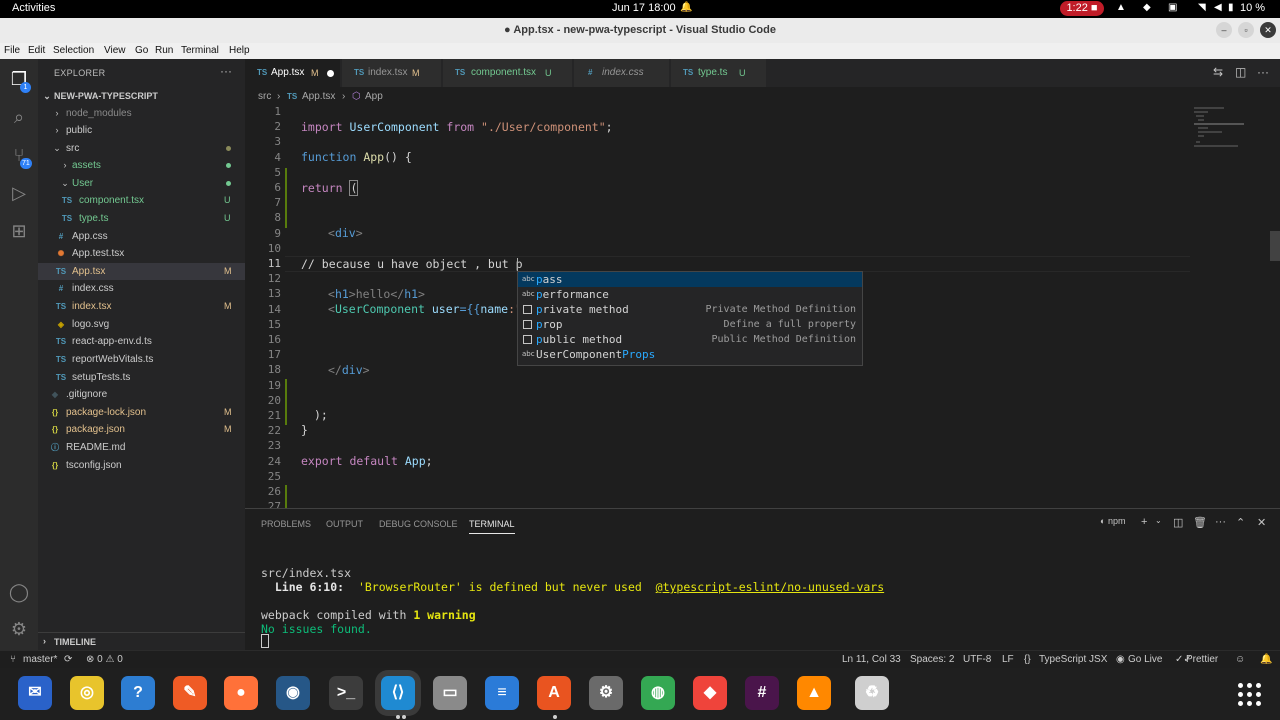  What do you see at coordinates (1268, 30) in the screenshot?
I see `close-window-button: ✕` at bounding box center [1268, 30].